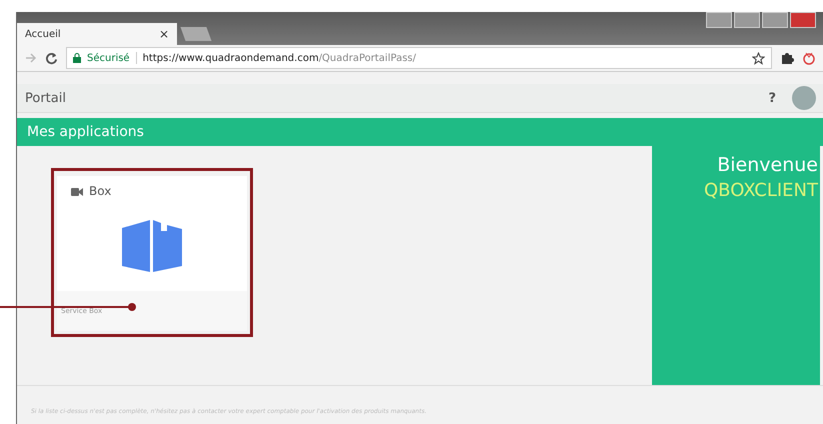  I want to click on portal-title: Portail, so click(46, 98).